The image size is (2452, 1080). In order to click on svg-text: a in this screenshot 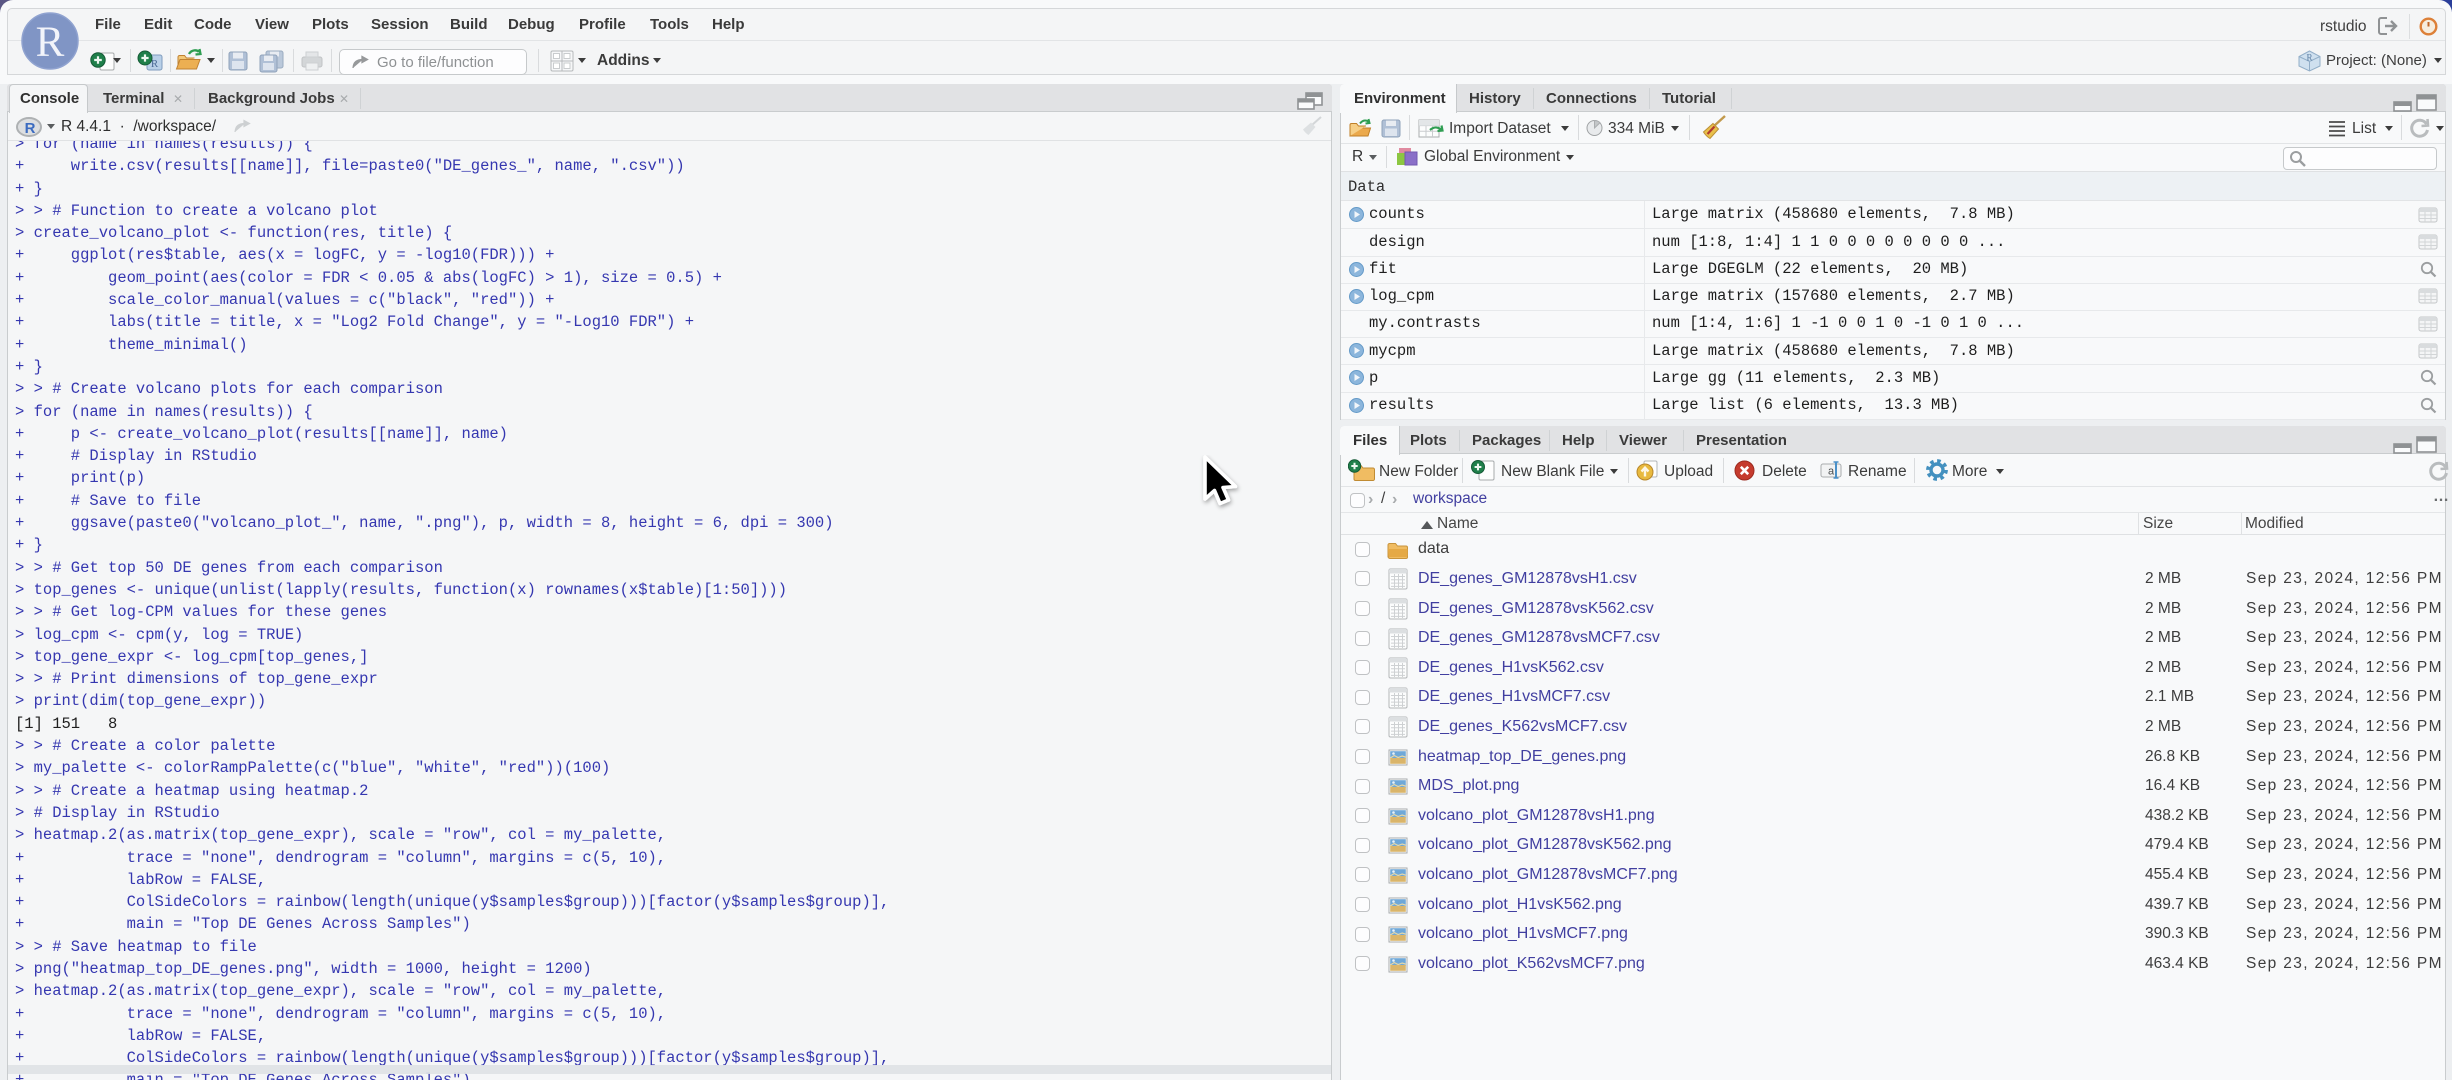, I will do `click(1831, 472)`.